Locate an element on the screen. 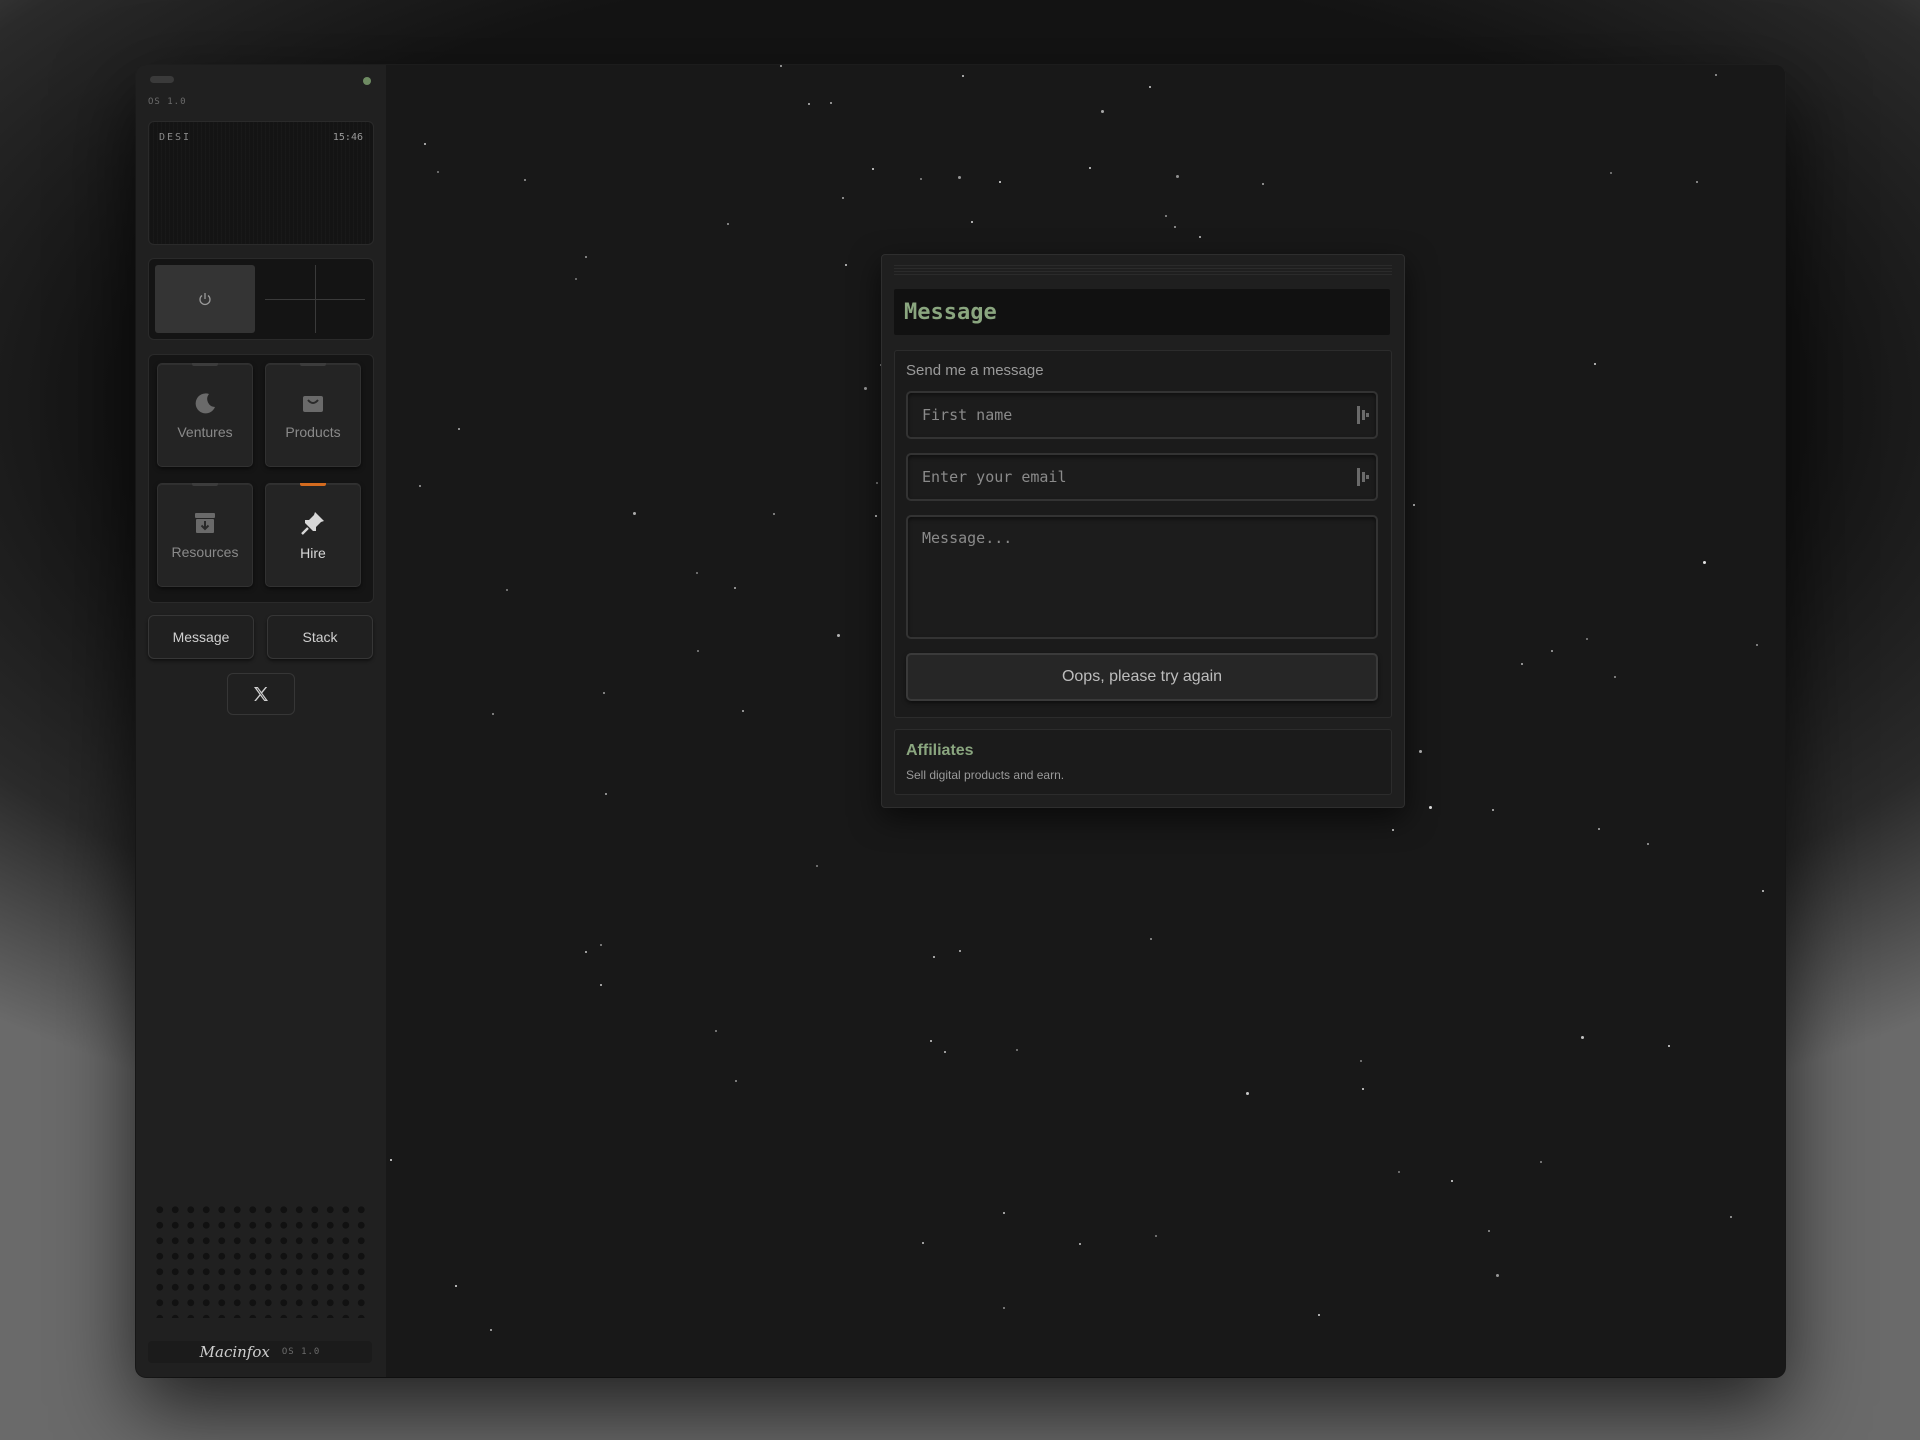 Image resolution: width=1920 pixels, height=1440 pixels. form-heading: Send me a message is located at coordinates (975, 370).